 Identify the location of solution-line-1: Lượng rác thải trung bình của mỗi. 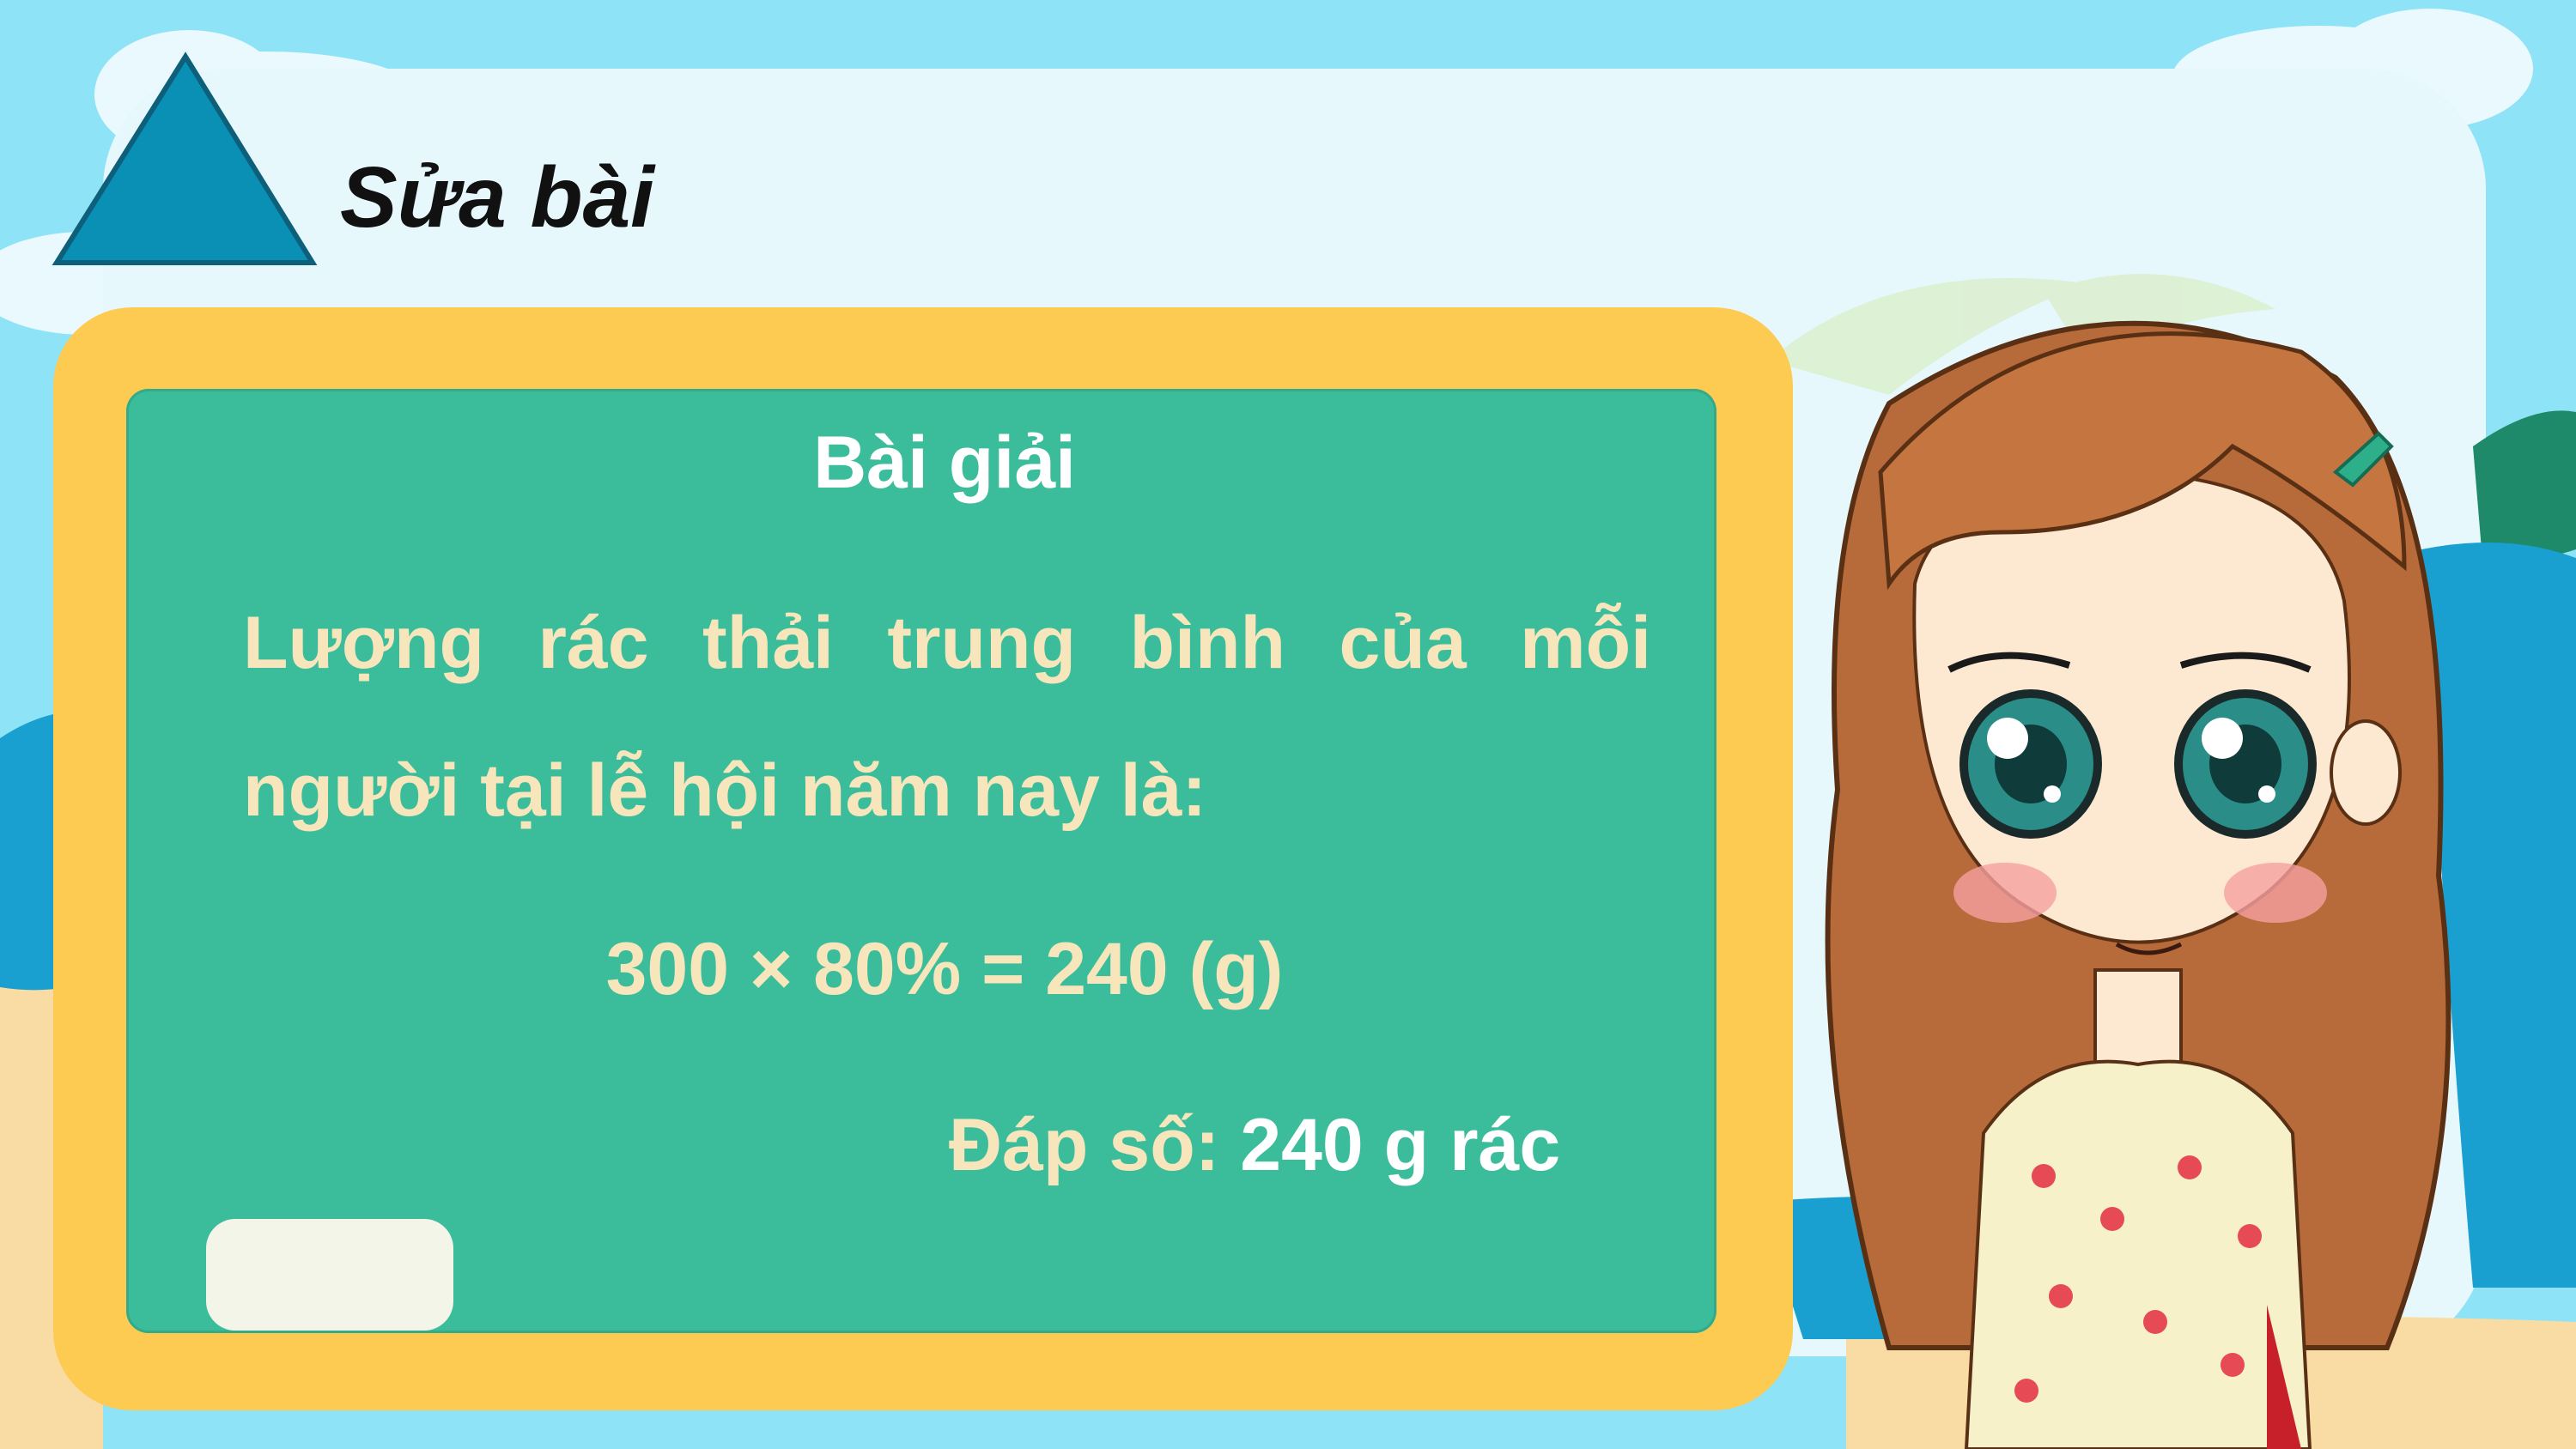
(947, 643).